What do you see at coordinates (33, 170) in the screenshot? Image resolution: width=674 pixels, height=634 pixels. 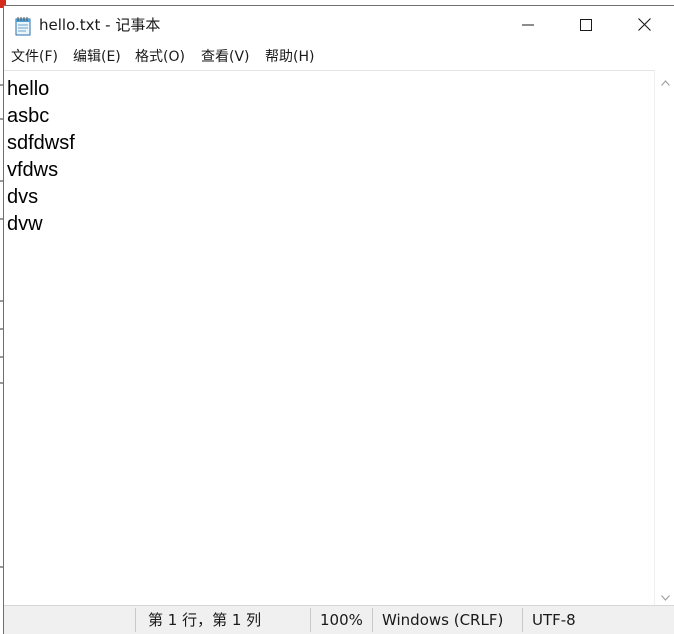 I see `text-line: vfdws` at bounding box center [33, 170].